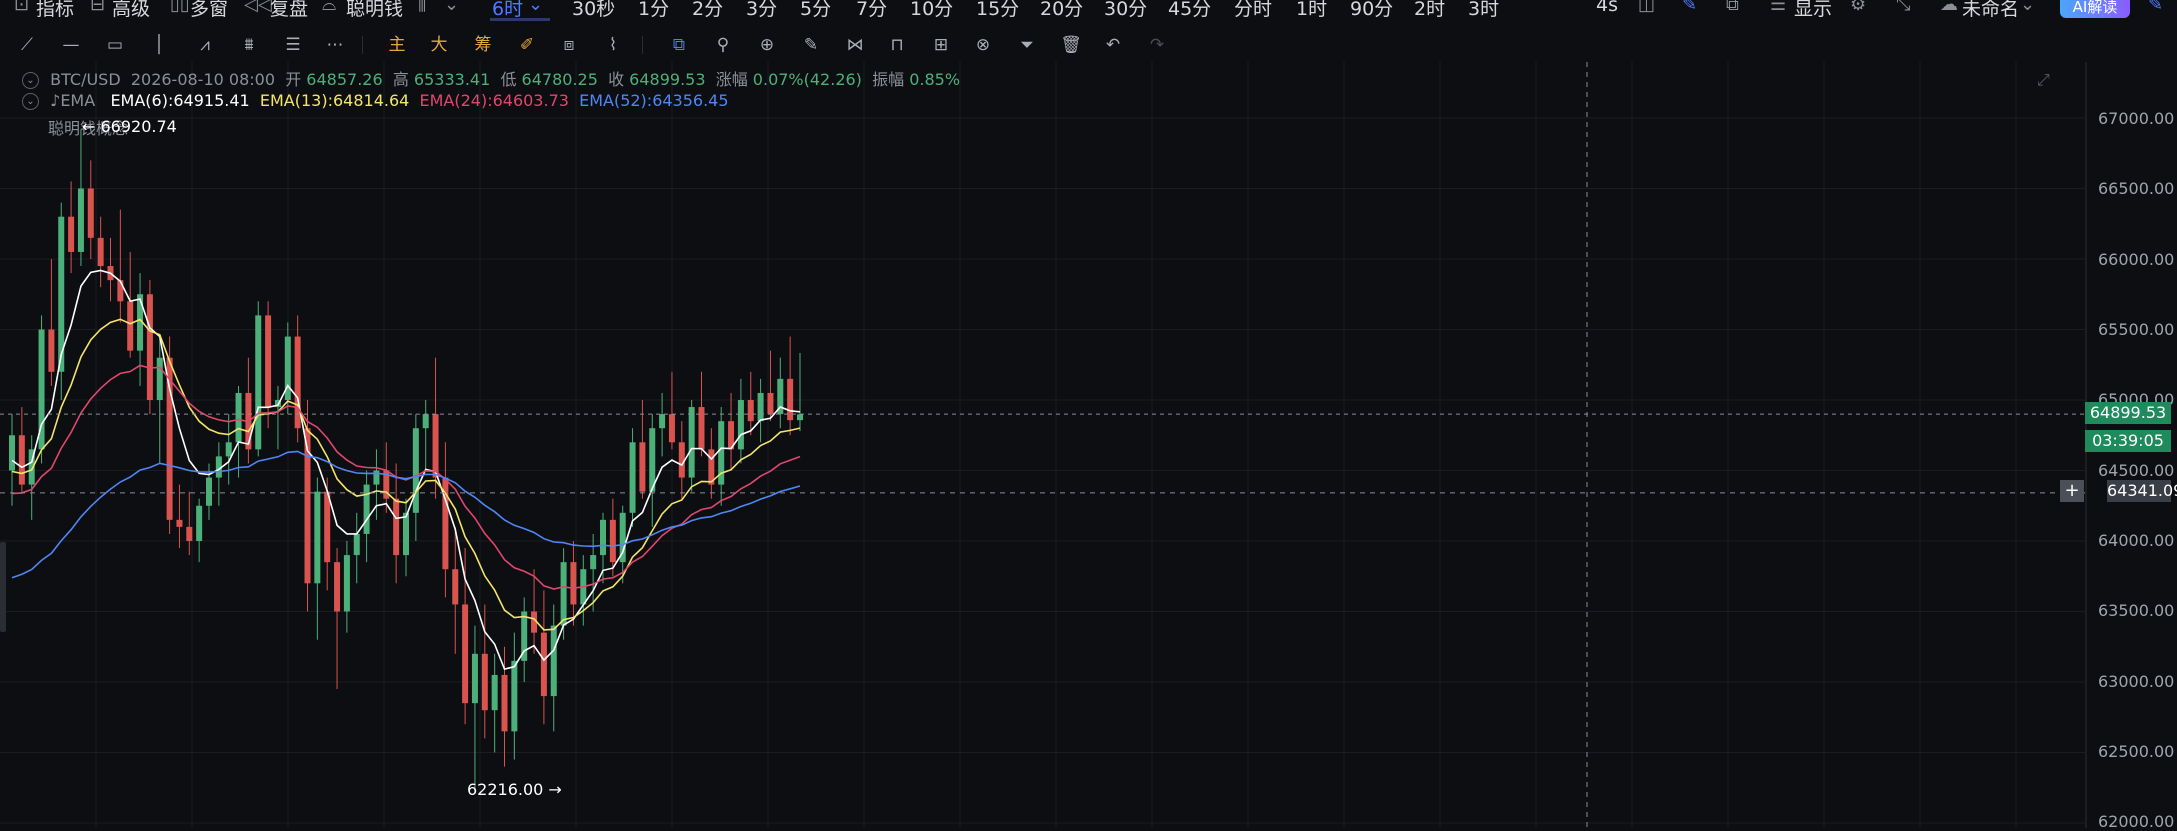 The height and width of the screenshot is (831, 2177). Describe the element at coordinates (1071, 45) in the screenshot. I see `delete-icon: 🗑` at that location.